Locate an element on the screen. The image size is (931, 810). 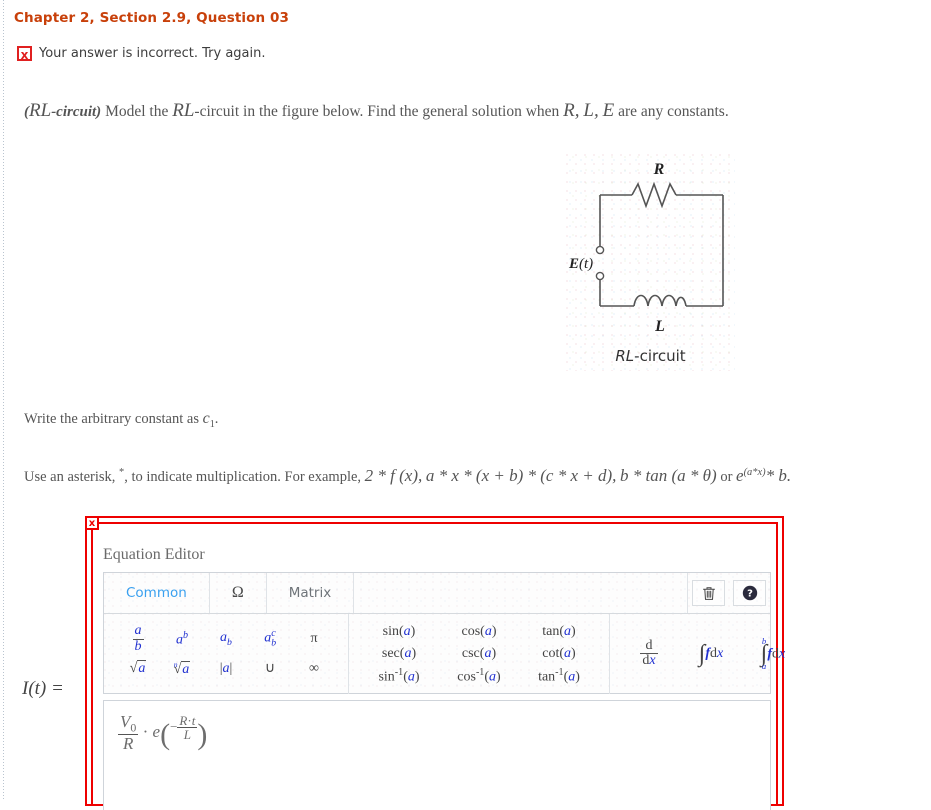
symbol-arccos: cos-1(a) is located at coordinates (478, 676).